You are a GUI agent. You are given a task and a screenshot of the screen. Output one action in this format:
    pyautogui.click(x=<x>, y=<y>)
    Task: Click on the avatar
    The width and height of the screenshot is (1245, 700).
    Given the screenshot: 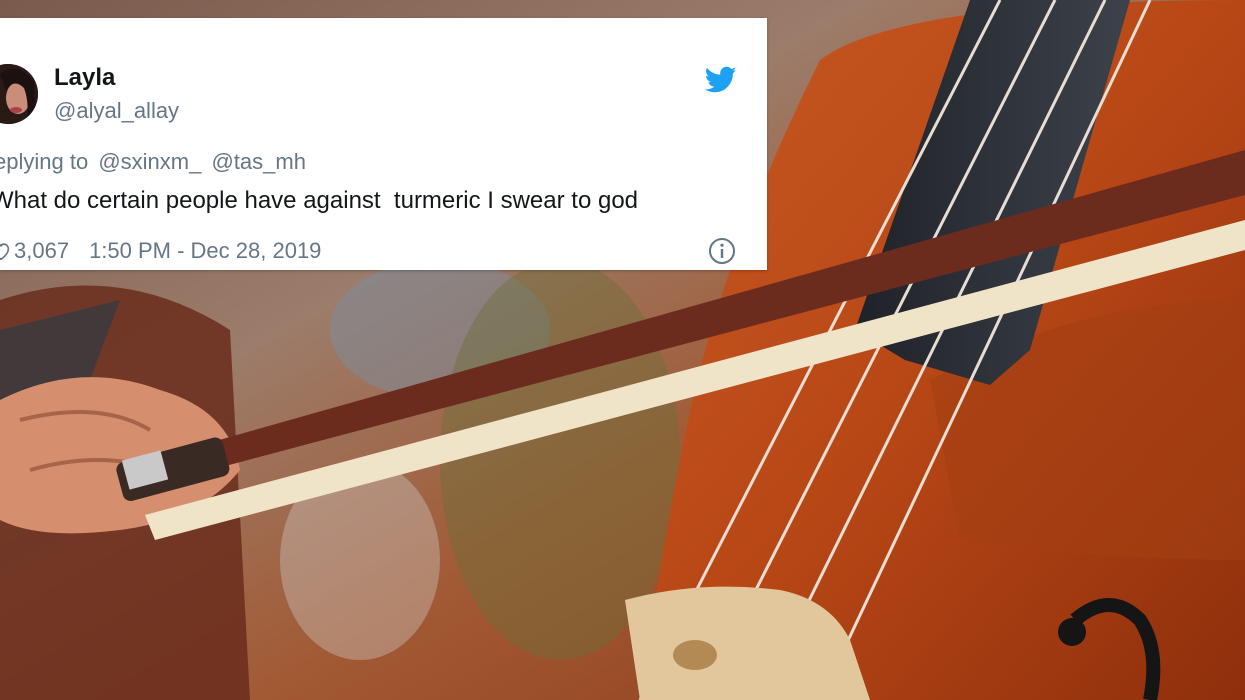 What is the action you would take?
    pyautogui.click(x=19, y=94)
    